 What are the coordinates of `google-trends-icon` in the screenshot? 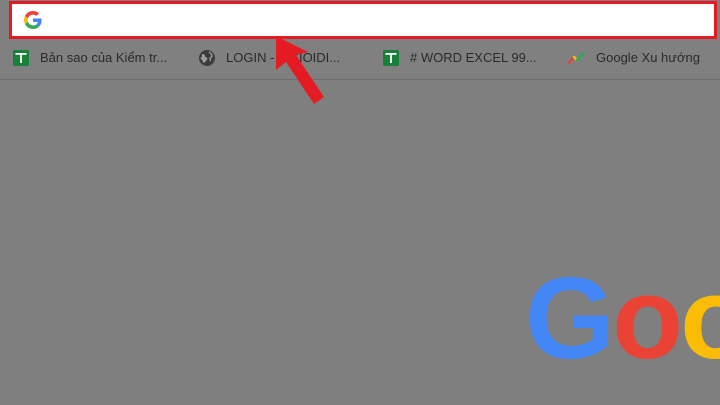 It's located at (577, 58).